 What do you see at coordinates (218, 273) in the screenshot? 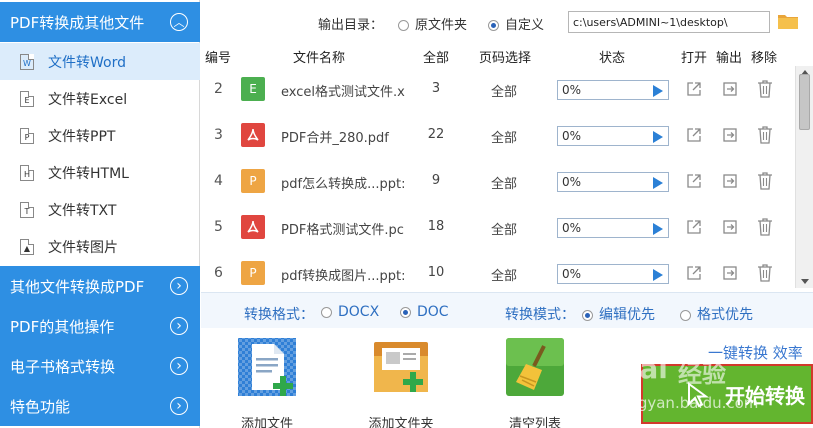
I see `row-index: 6` at bounding box center [218, 273].